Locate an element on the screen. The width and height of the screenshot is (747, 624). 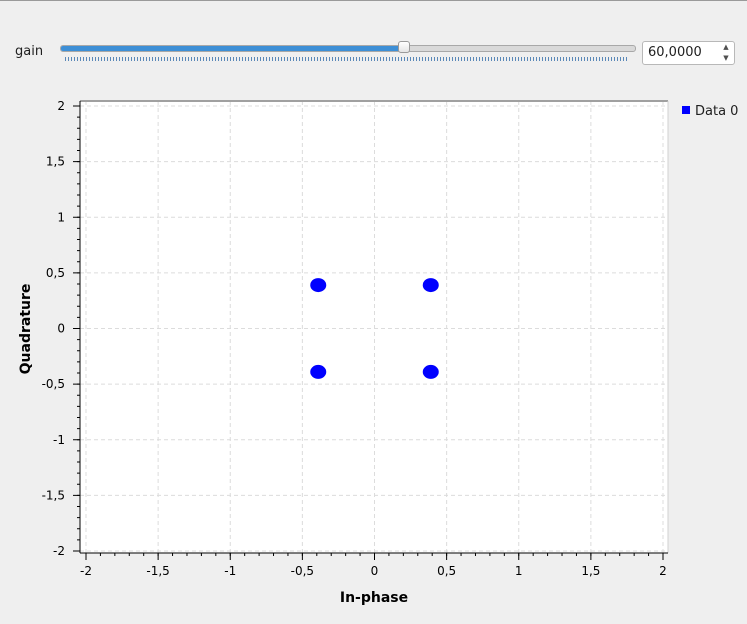
gain-spinbox: 60,0000 ▲ ▼ is located at coordinates (688, 53).